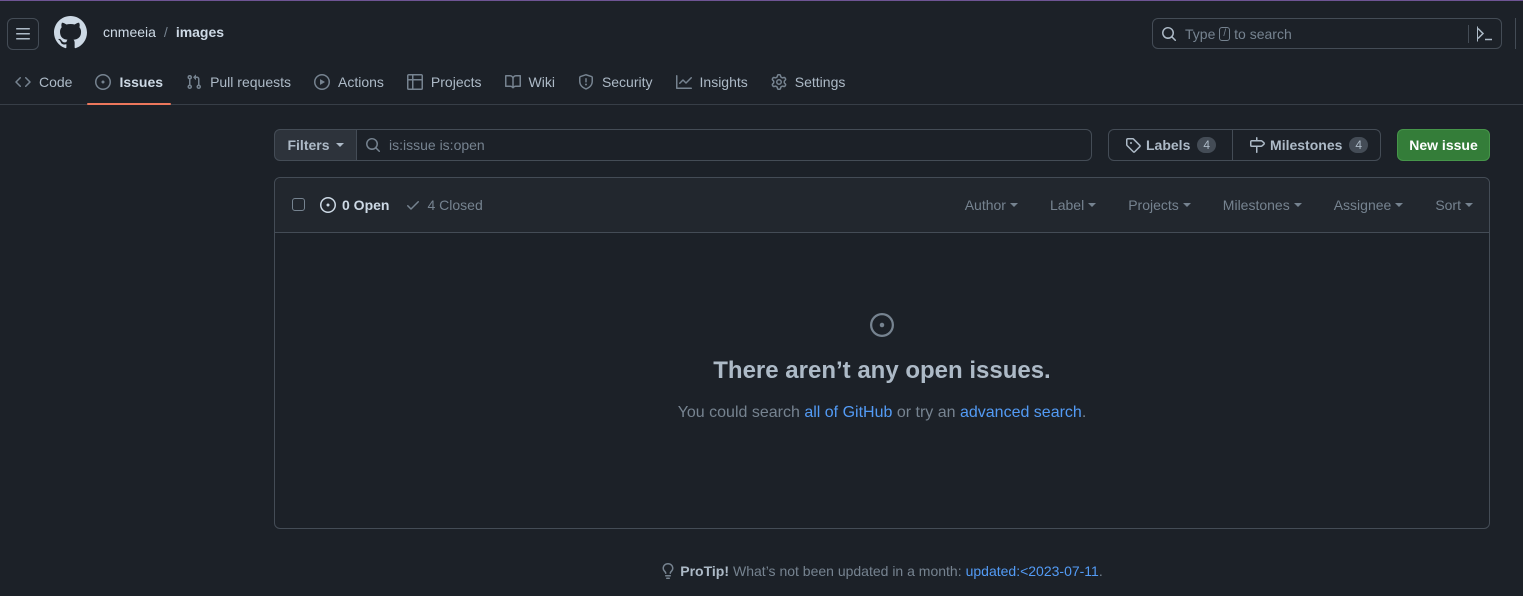  What do you see at coordinates (1084, 412) in the screenshot?
I see `blank-text-3: .` at bounding box center [1084, 412].